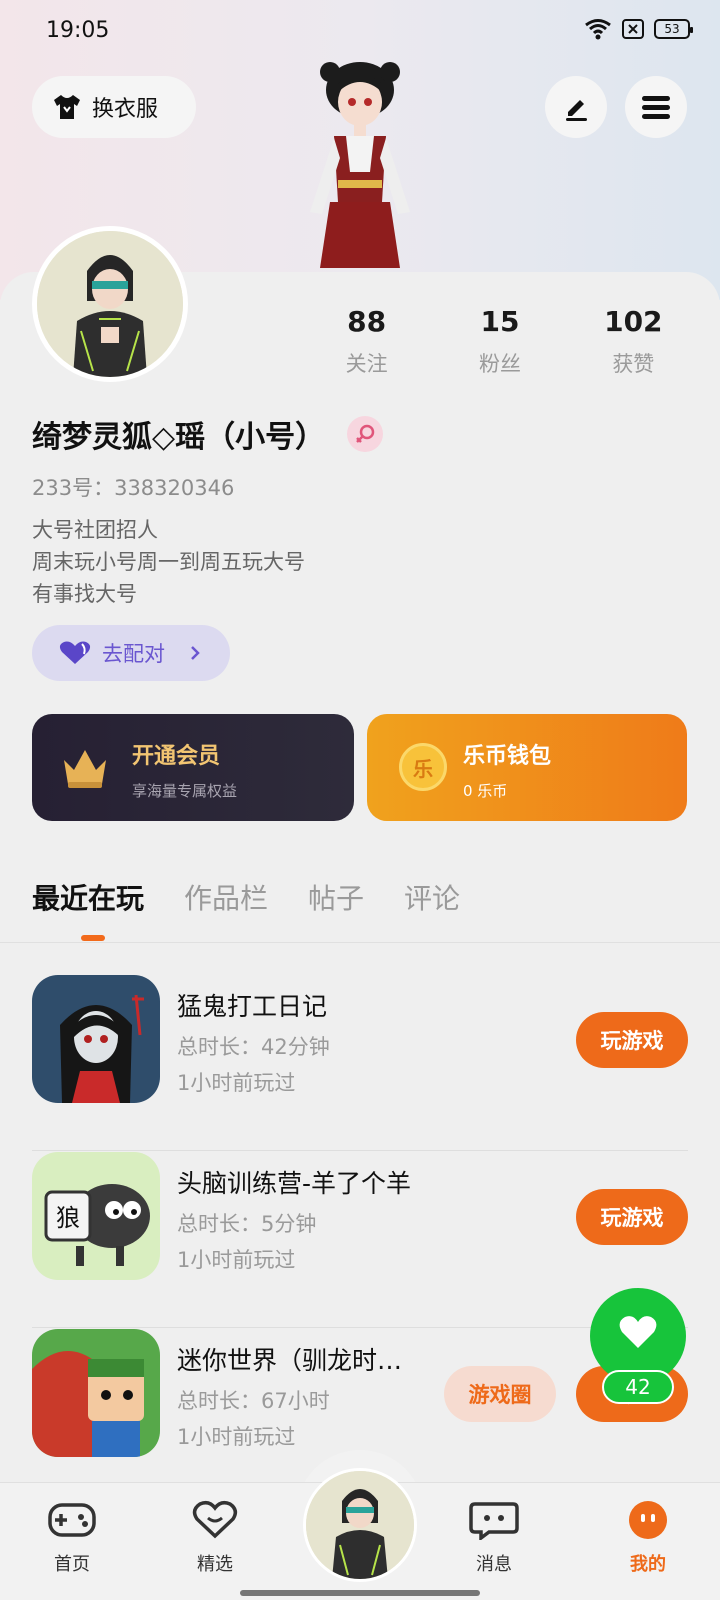  Describe the element at coordinates (176, 756) in the screenshot. I see `vip-title: 开通会员` at that location.